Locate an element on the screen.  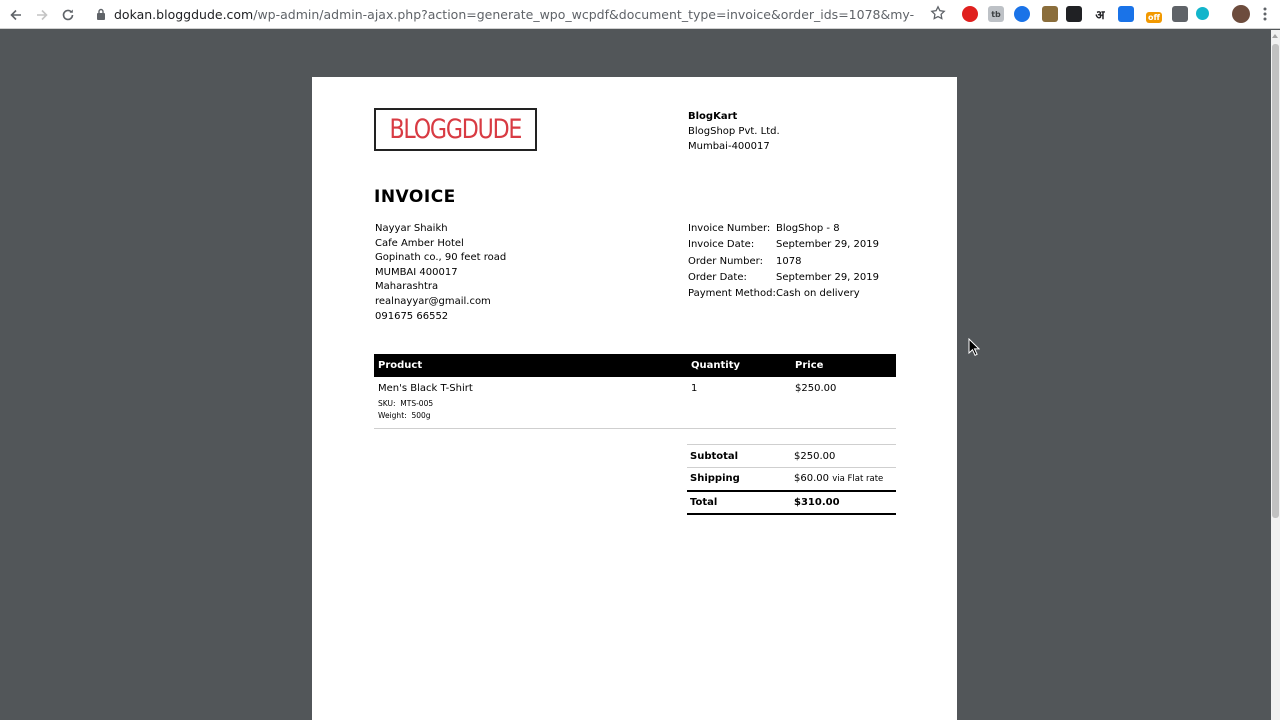
forward-arrow-icon is located at coordinates (42, 15).